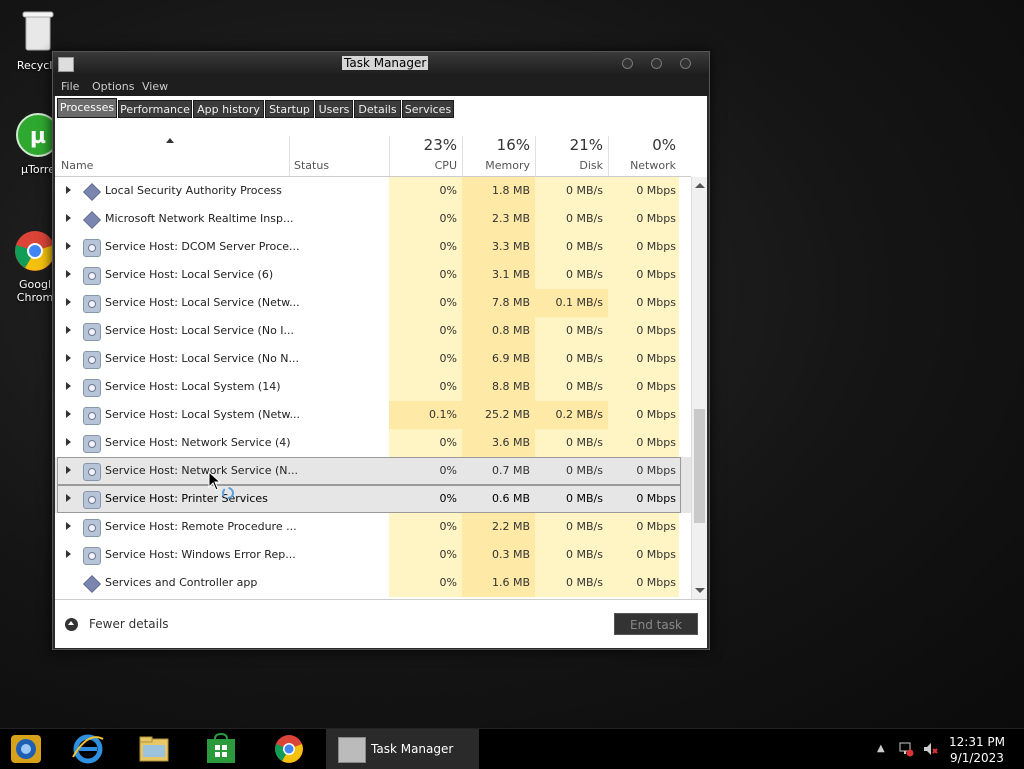 The height and width of the screenshot is (769, 1024). I want to click on tab-app-history: App history, so click(228, 109).